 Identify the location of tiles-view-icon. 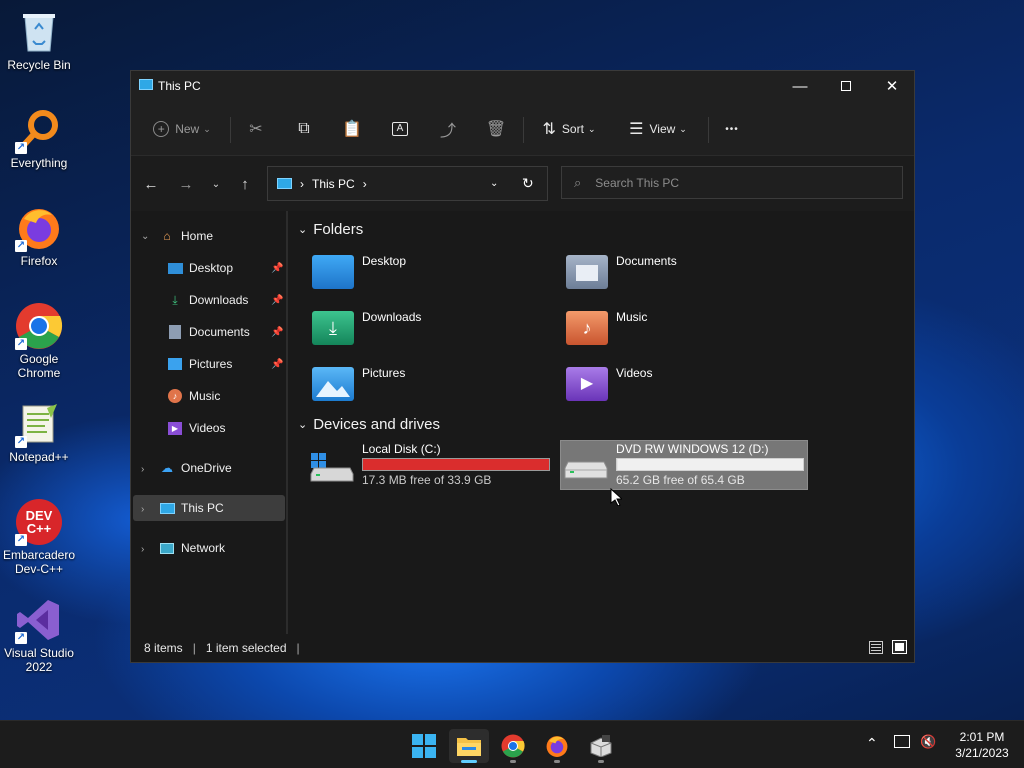
(899, 647).